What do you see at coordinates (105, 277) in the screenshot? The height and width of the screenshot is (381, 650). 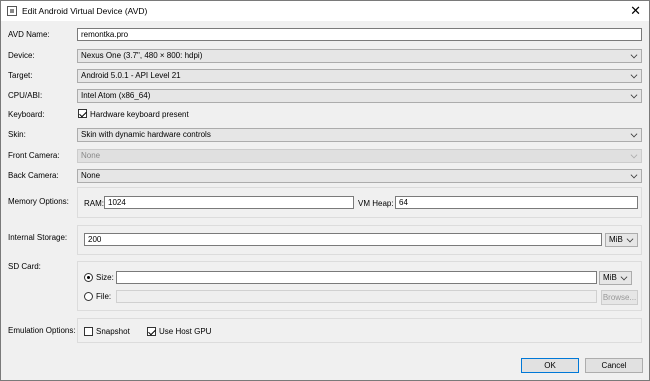 I see `sd-size-label: Size:` at bounding box center [105, 277].